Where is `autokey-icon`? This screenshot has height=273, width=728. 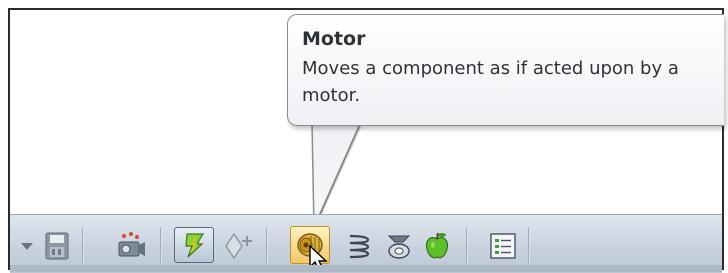
autokey-icon is located at coordinates (195, 245).